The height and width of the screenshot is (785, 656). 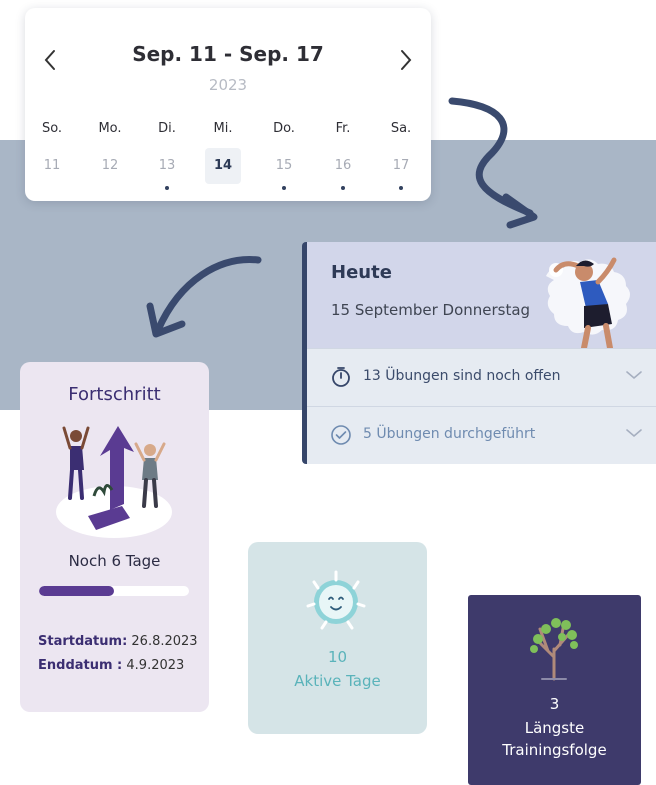 What do you see at coordinates (110, 128) in the screenshot?
I see `weekday-label: Mo.` at bounding box center [110, 128].